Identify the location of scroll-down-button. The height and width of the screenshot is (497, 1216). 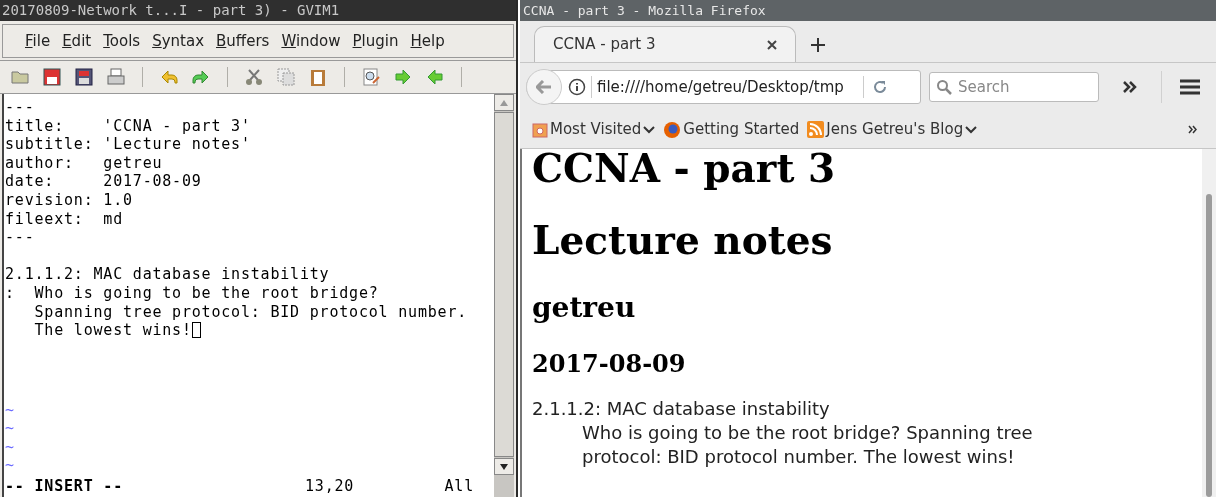
(504, 466).